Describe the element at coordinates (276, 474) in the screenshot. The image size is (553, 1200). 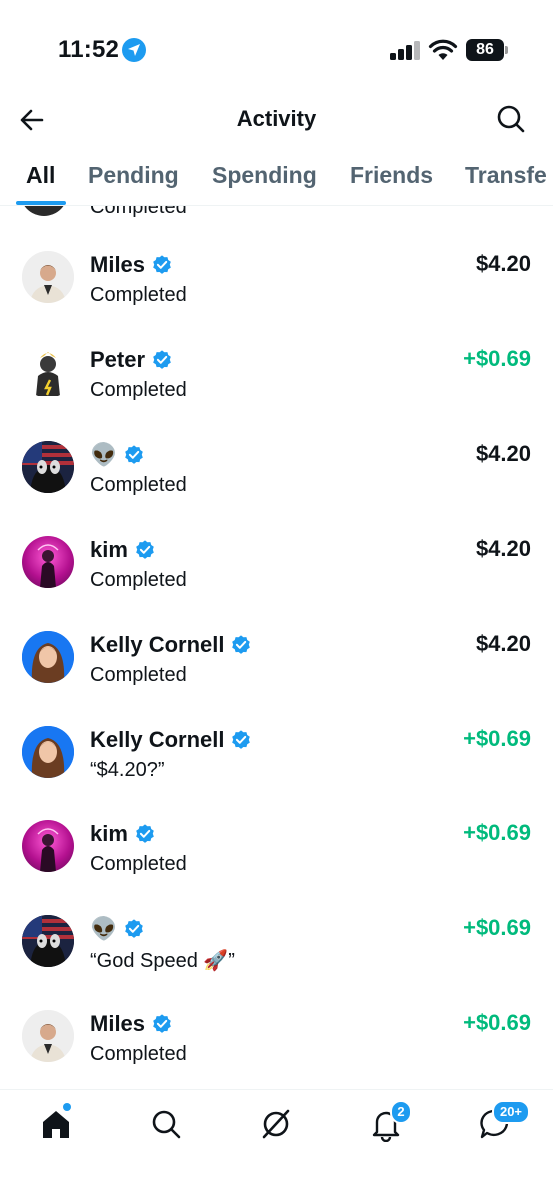
I see `transaction-row: 👽 Completed $4.20` at that location.